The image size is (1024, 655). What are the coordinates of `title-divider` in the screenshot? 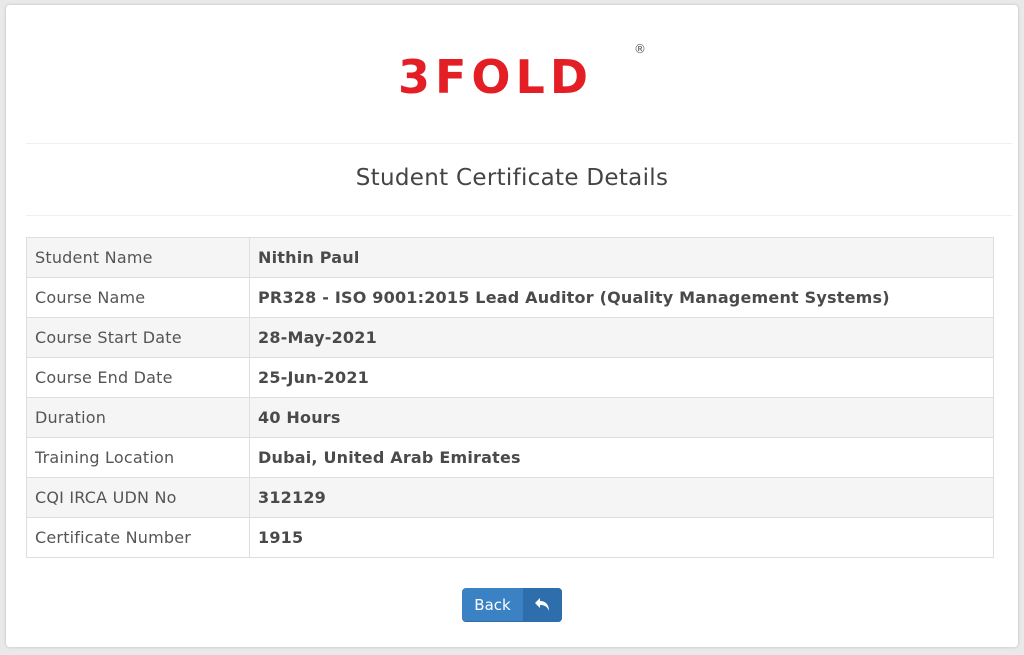 It's located at (519, 215).